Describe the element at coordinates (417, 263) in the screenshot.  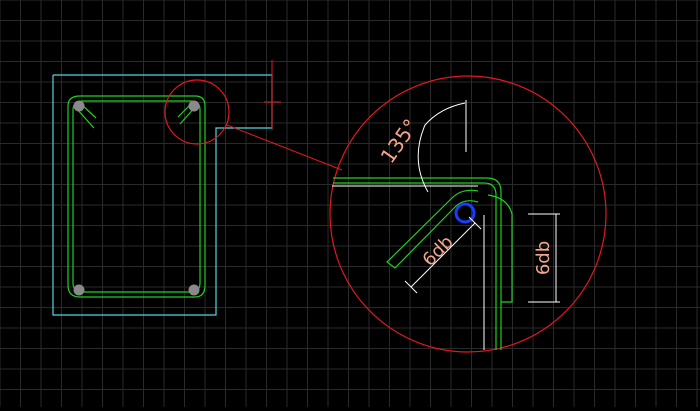
I see `detail-stirrup-outer` at that location.